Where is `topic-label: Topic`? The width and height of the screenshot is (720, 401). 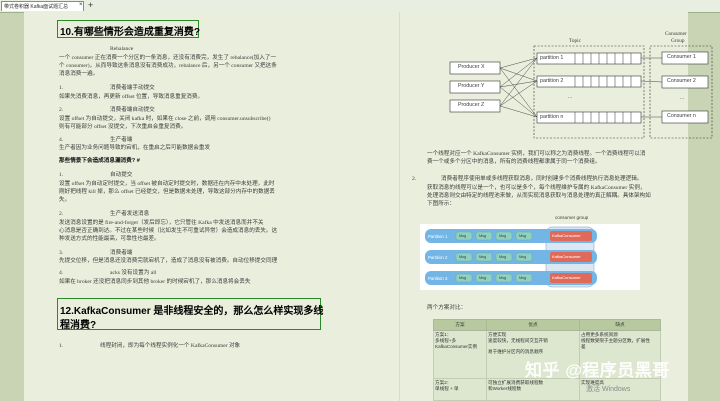 topic-label: Topic is located at coordinates (575, 41).